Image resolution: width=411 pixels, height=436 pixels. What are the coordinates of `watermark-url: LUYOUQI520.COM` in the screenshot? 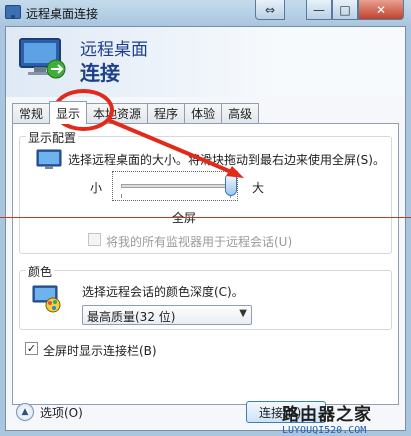 It's located at (324, 430).